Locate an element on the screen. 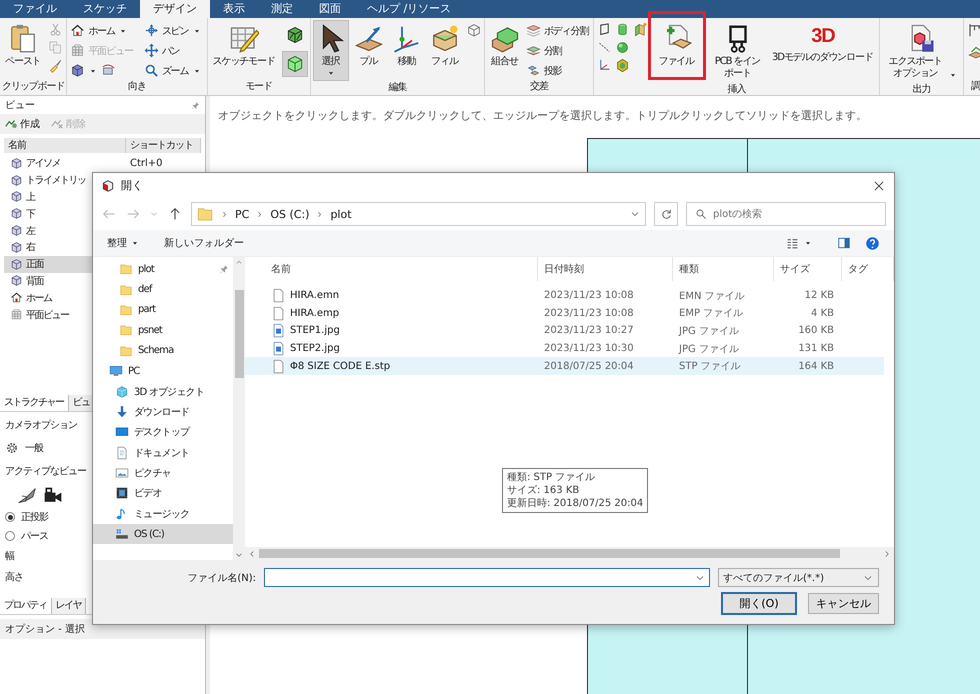  group-label: クリップボード is located at coordinates (33, 87).